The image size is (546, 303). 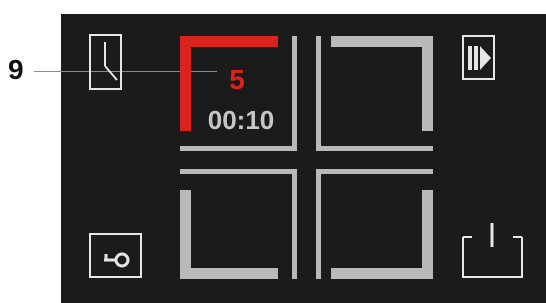 I want to click on zone-bottom-right, so click(x=374, y=224).